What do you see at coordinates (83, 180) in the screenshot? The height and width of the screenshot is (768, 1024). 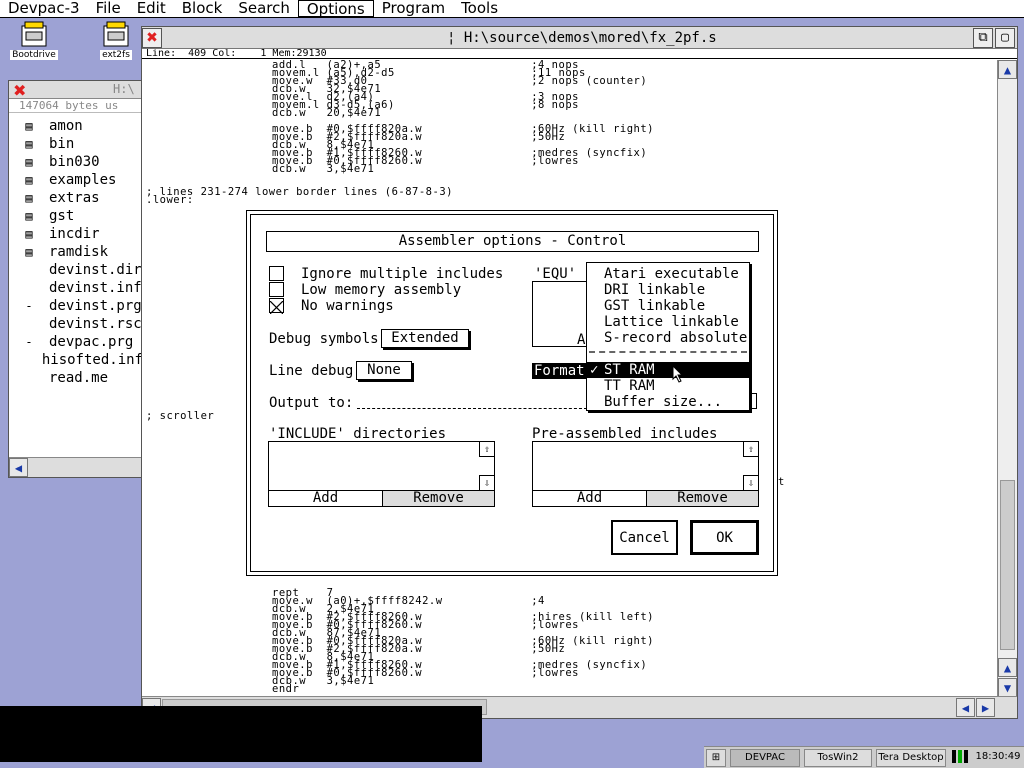 I see `file-name: examples` at bounding box center [83, 180].